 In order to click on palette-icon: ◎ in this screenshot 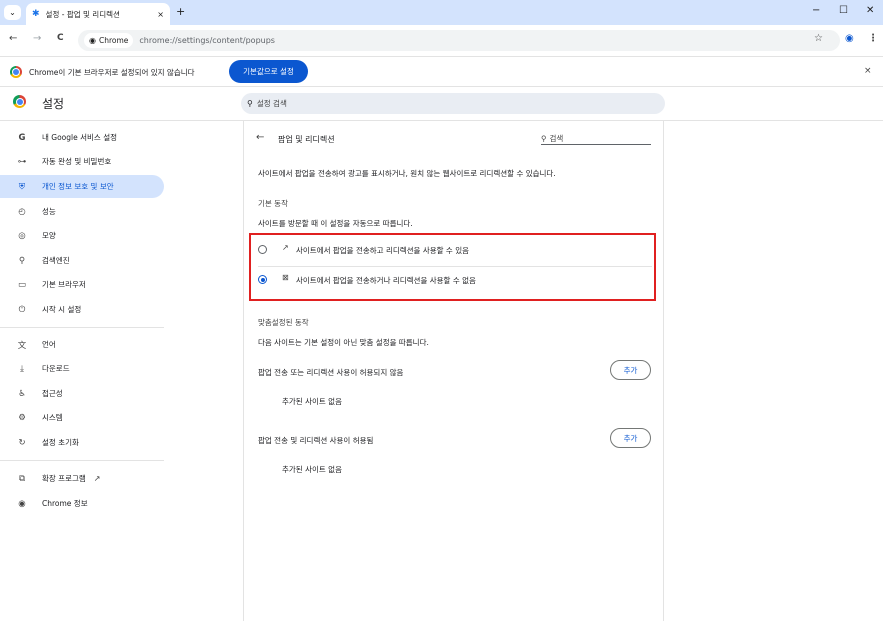, I will do `click(22, 235)`.